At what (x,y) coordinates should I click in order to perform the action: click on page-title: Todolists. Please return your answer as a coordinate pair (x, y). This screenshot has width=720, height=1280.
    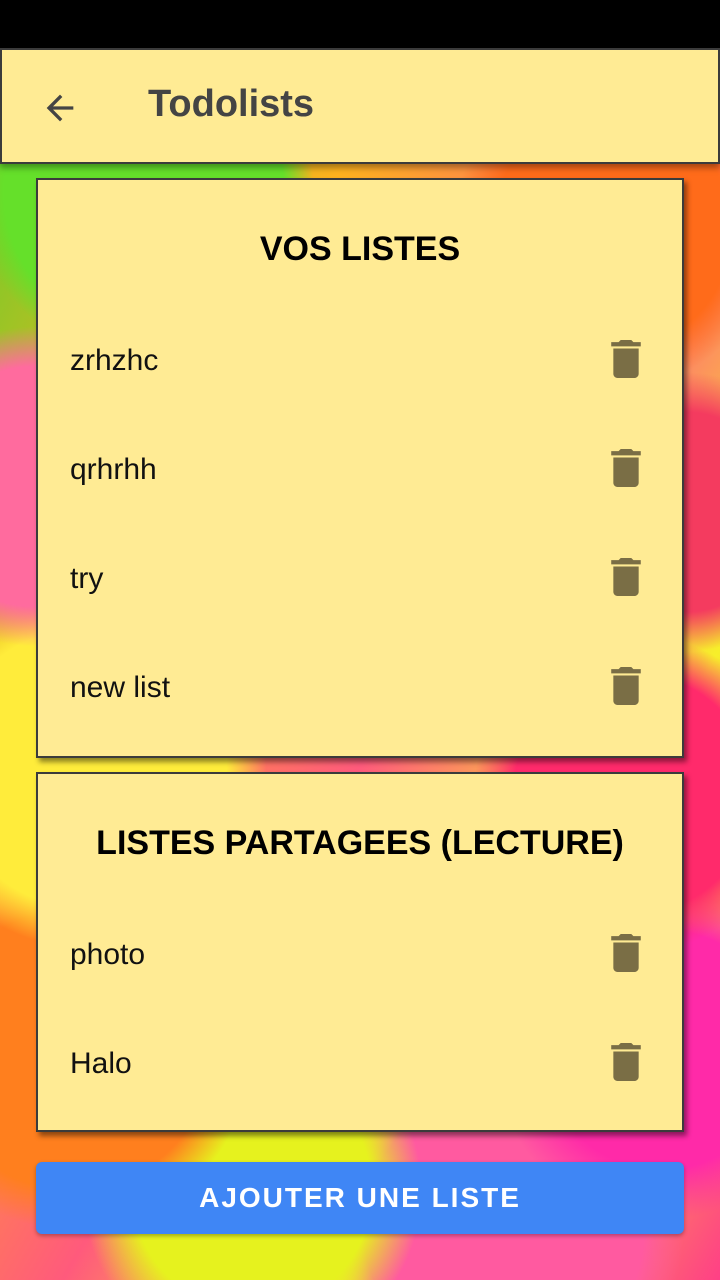
    Looking at the image, I should click on (231, 104).